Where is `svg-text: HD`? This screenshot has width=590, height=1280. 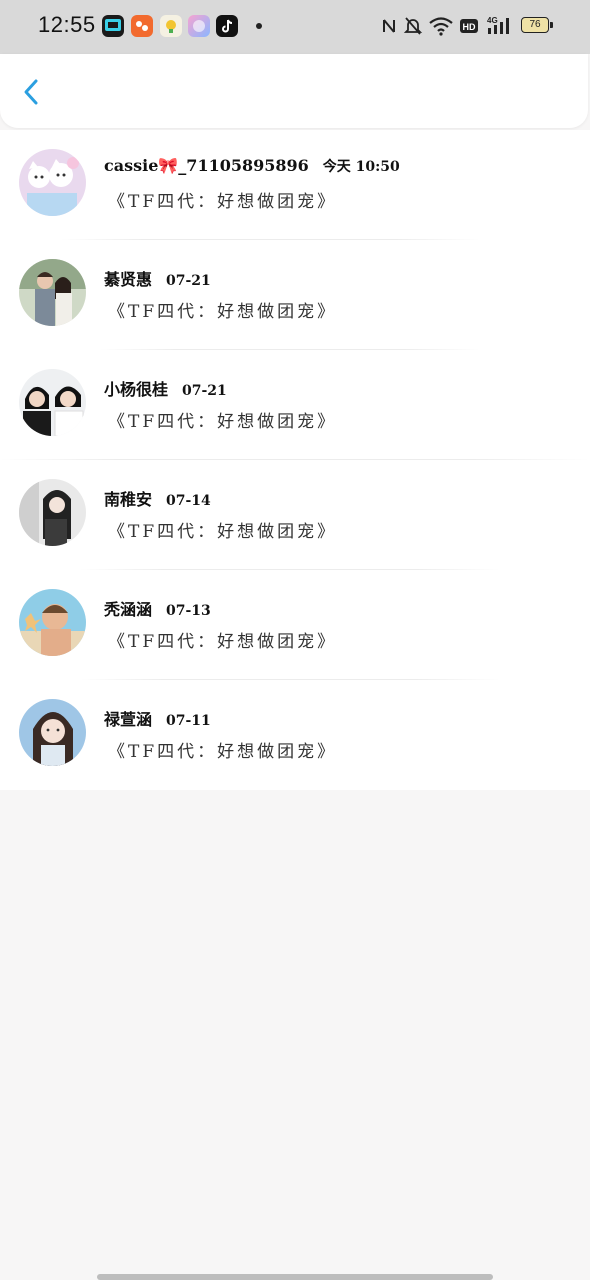
svg-text: HD is located at coordinates (469, 27).